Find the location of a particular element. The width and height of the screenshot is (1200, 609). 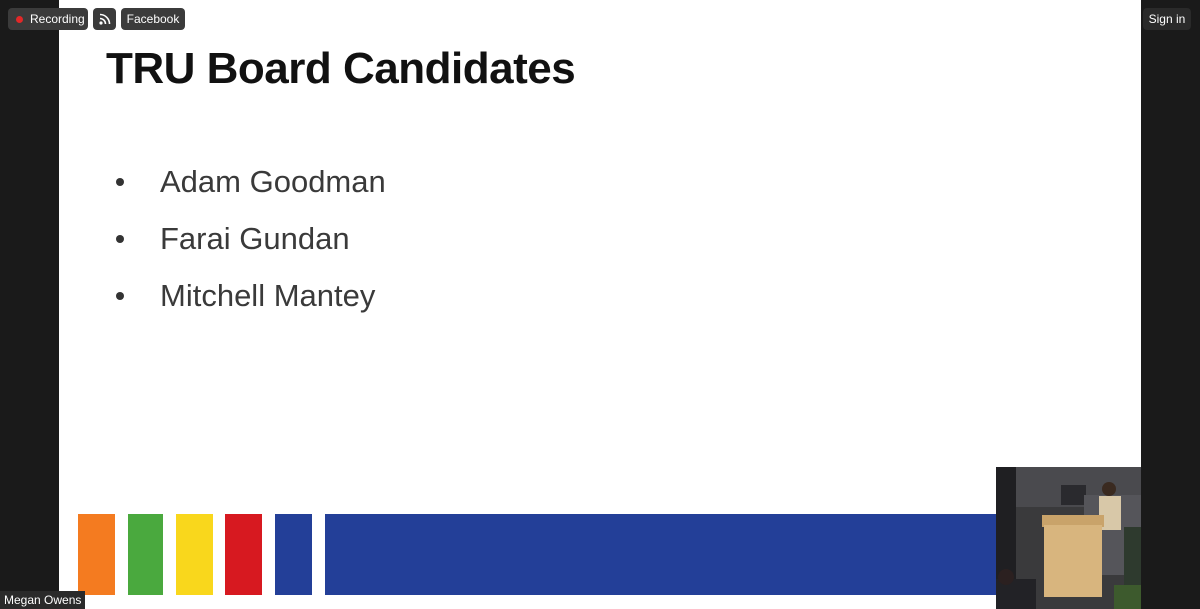

red-stripe is located at coordinates (243, 554).